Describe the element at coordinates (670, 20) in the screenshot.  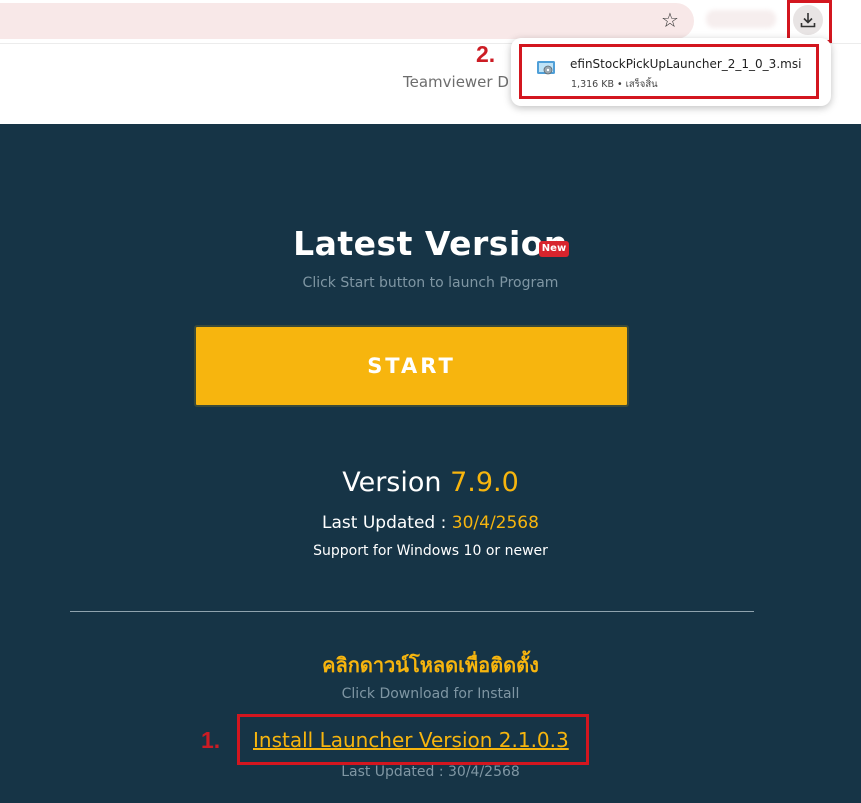
I see `bookmark-star-icon: ☆` at that location.